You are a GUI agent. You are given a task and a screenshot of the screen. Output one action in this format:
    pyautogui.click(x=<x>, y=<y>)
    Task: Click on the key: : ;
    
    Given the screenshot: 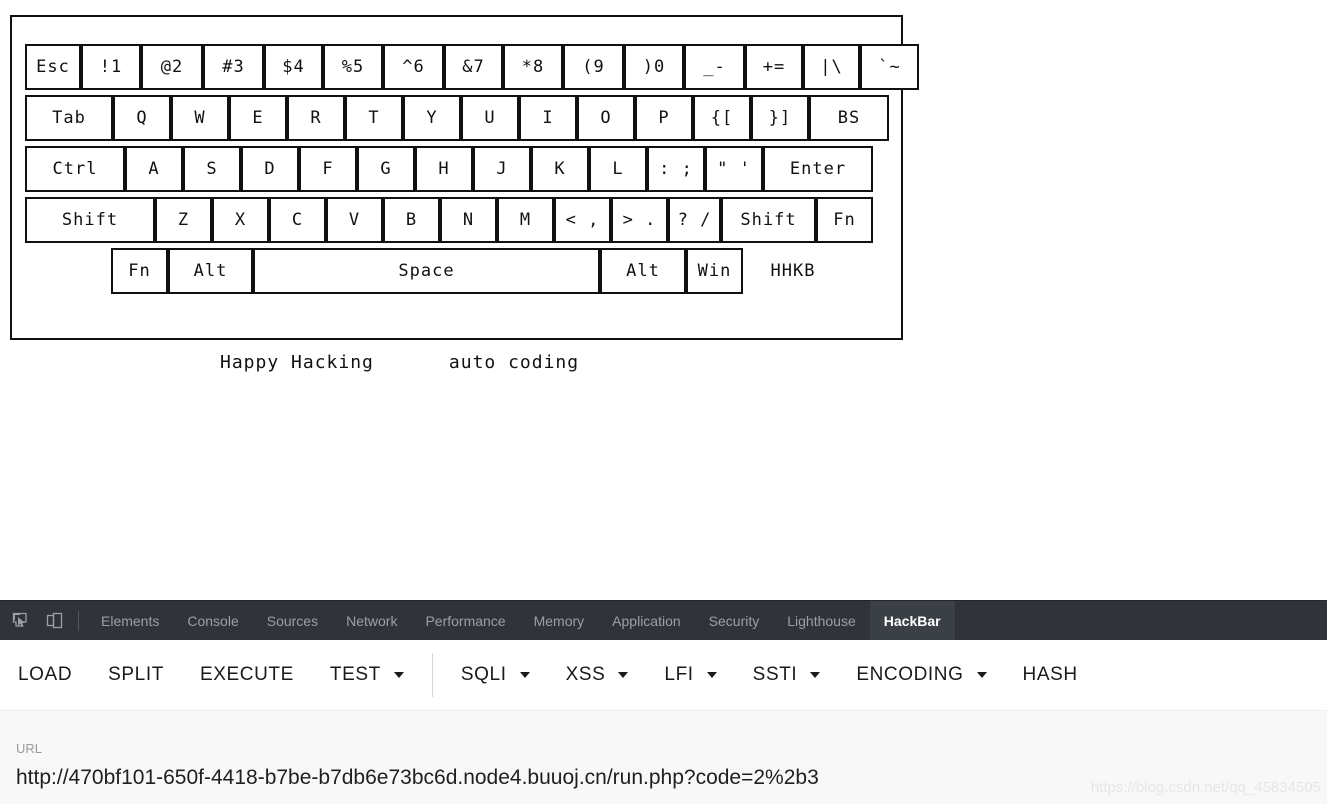 What is the action you would take?
    pyautogui.click(x=676, y=169)
    